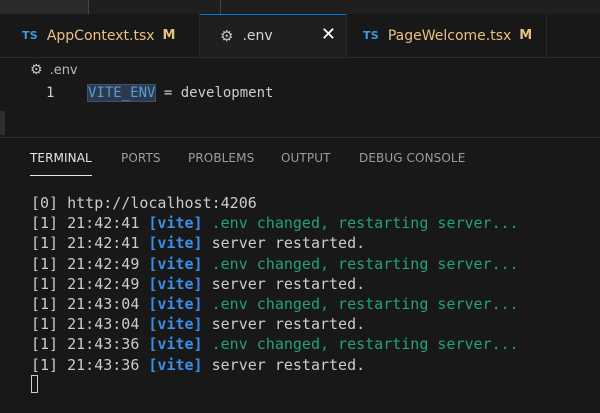  What do you see at coordinates (50, 93) in the screenshot?
I see `line-number: 1` at bounding box center [50, 93].